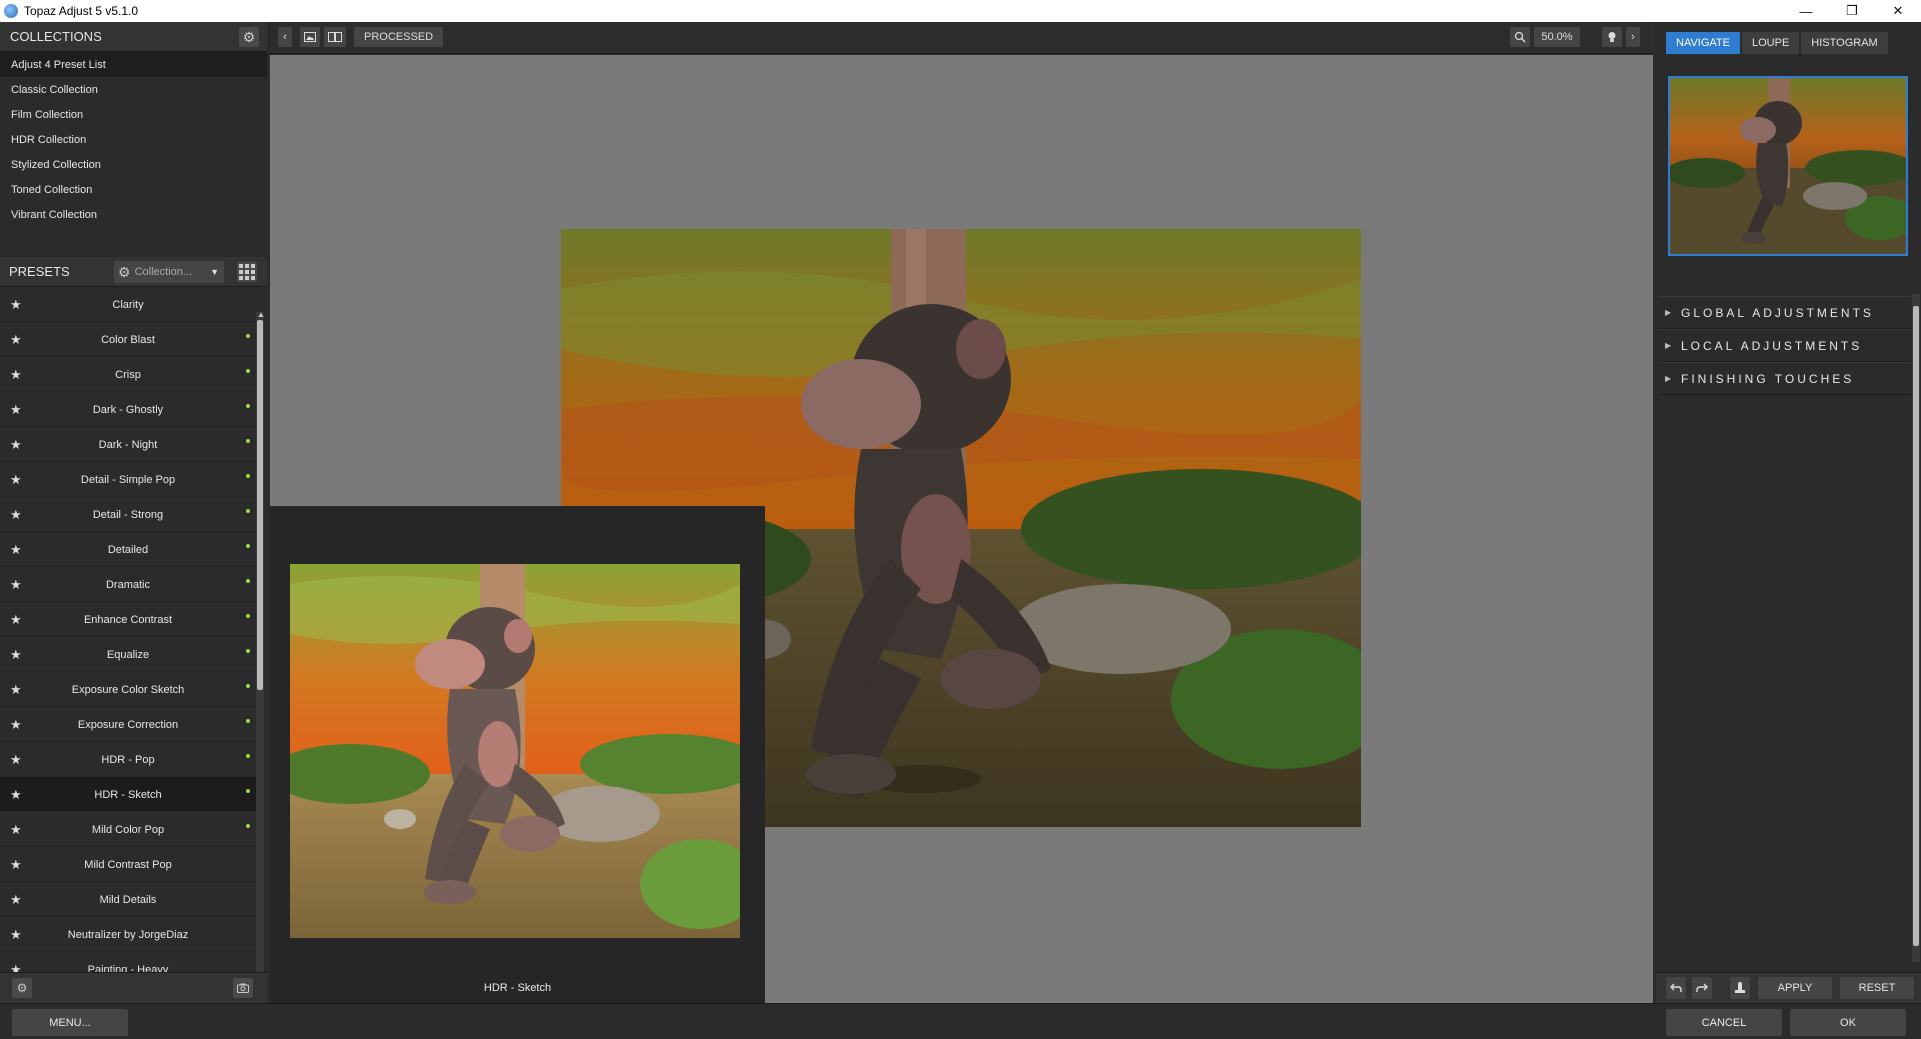 The width and height of the screenshot is (1921, 1039). What do you see at coordinates (1557, 37) in the screenshot?
I see `zoom-level-field: 50.0%` at bounding box center [1557, 37].